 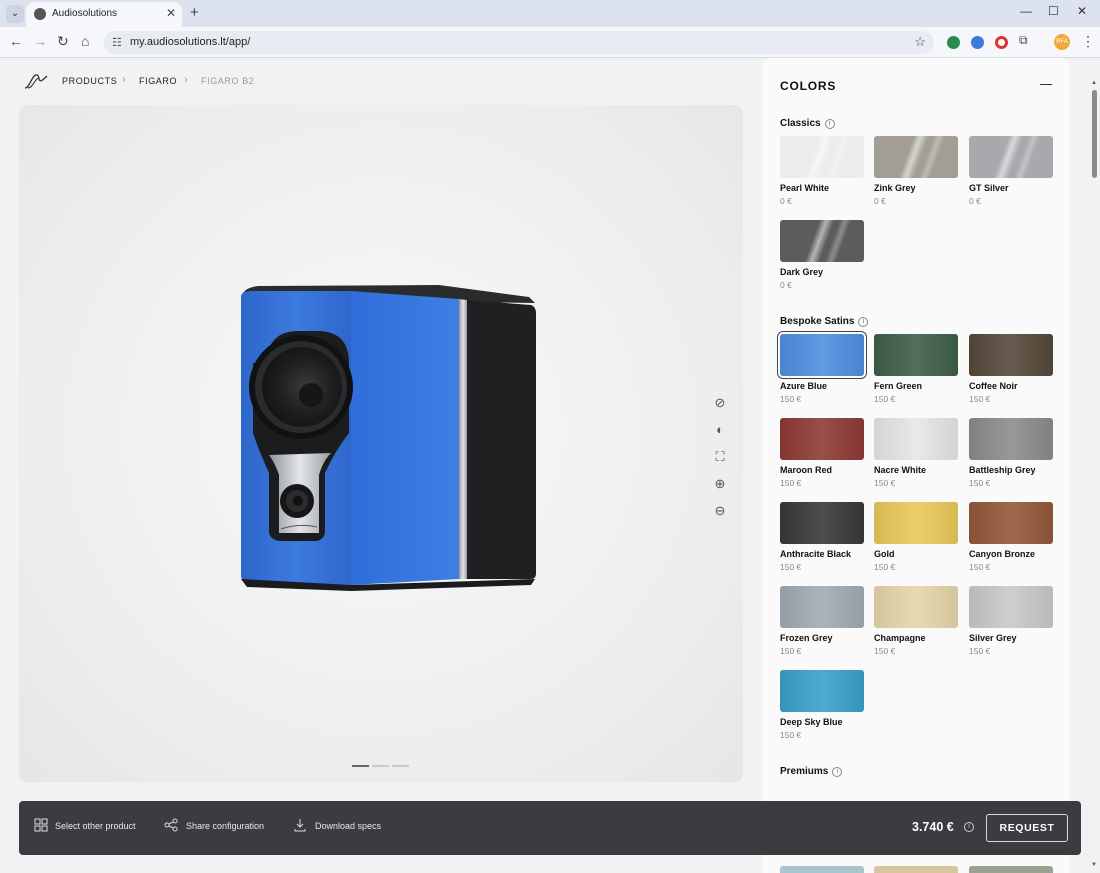 I want to click on back-button: ←, so click(x=16, y=41).